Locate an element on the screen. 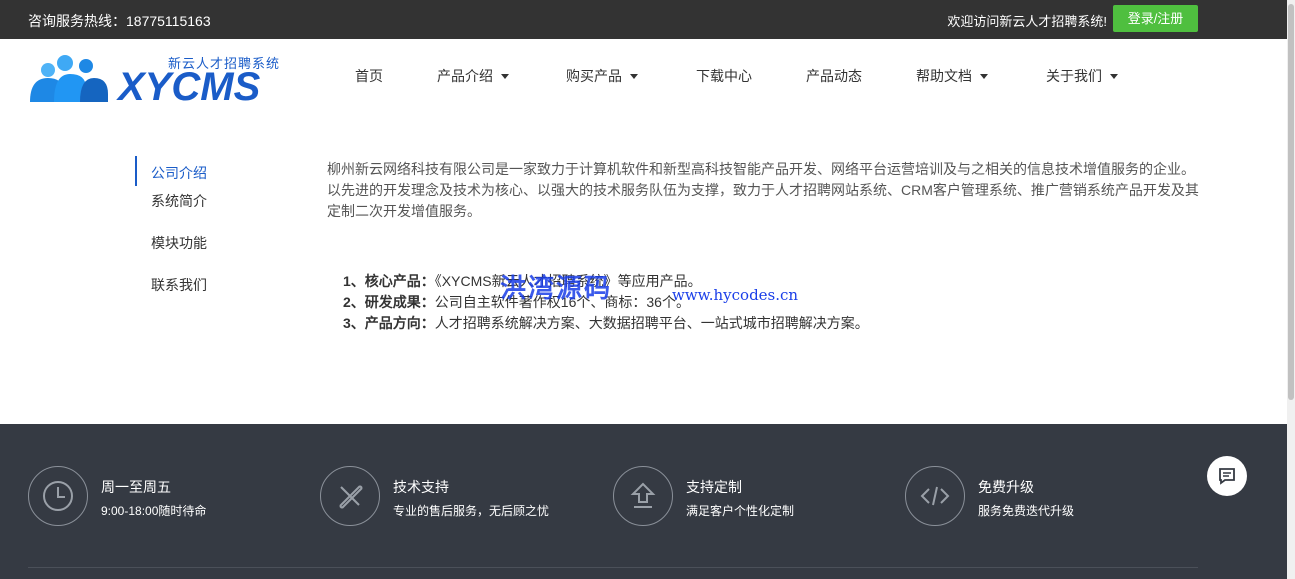 The image size is (1295, 579). feature-title: 周一至周五 is located at coordinates (136, 487).